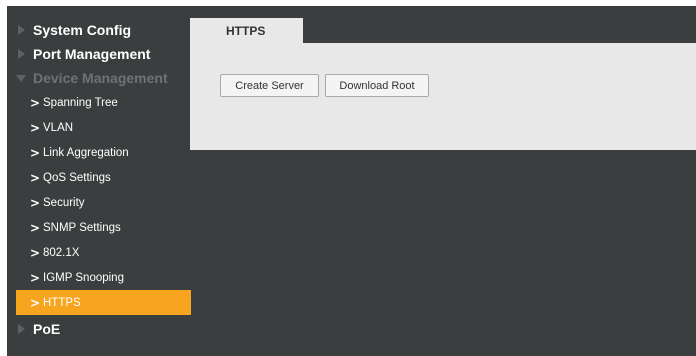  I want to click on create-server-button: Create Server, so click(269, 85).